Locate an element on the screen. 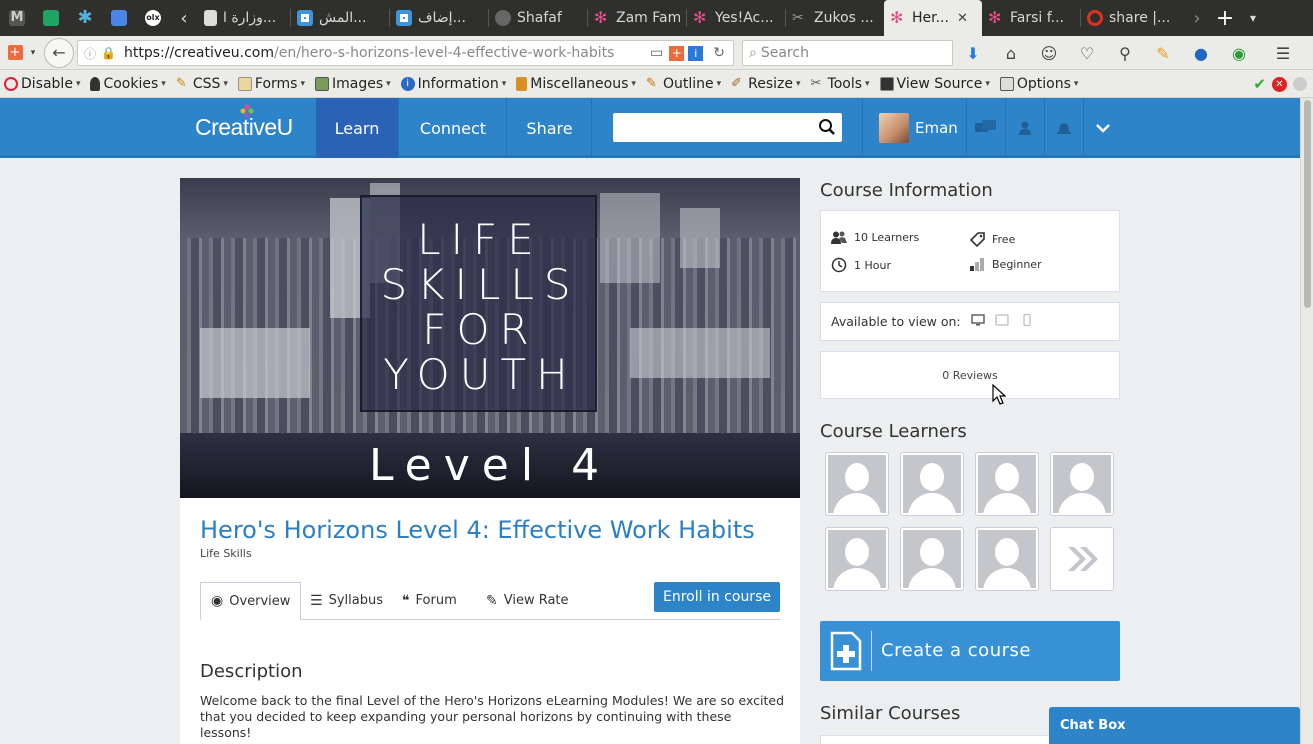 The height and width of the screenshot is (744, 1313). tab-overview: ◉ Overview is located at coordinates (251, 601).